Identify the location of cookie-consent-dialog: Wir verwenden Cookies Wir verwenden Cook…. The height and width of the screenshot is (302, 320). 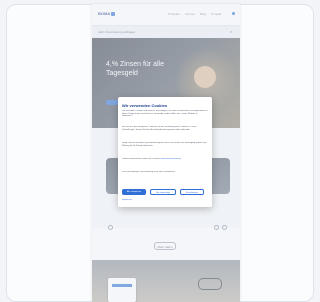
(165, 152).